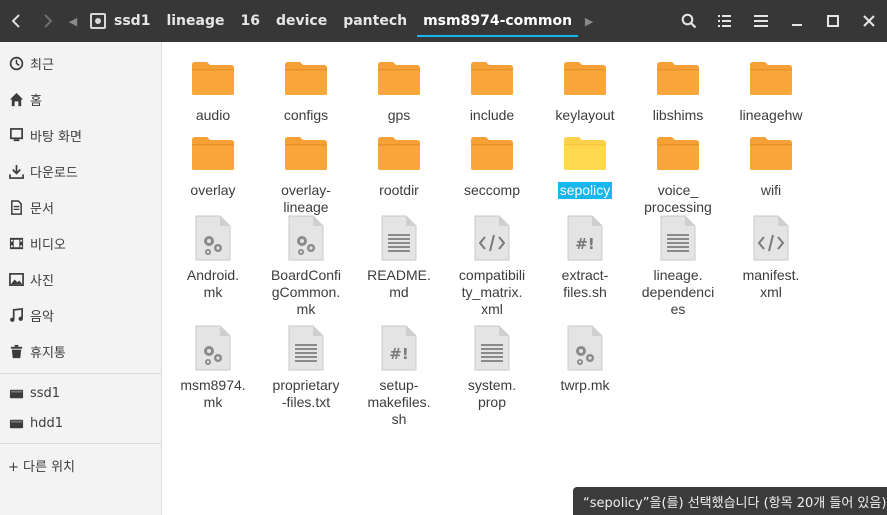 The image size is (887, 515). I want to click on view-list-button, so click(725, 21).